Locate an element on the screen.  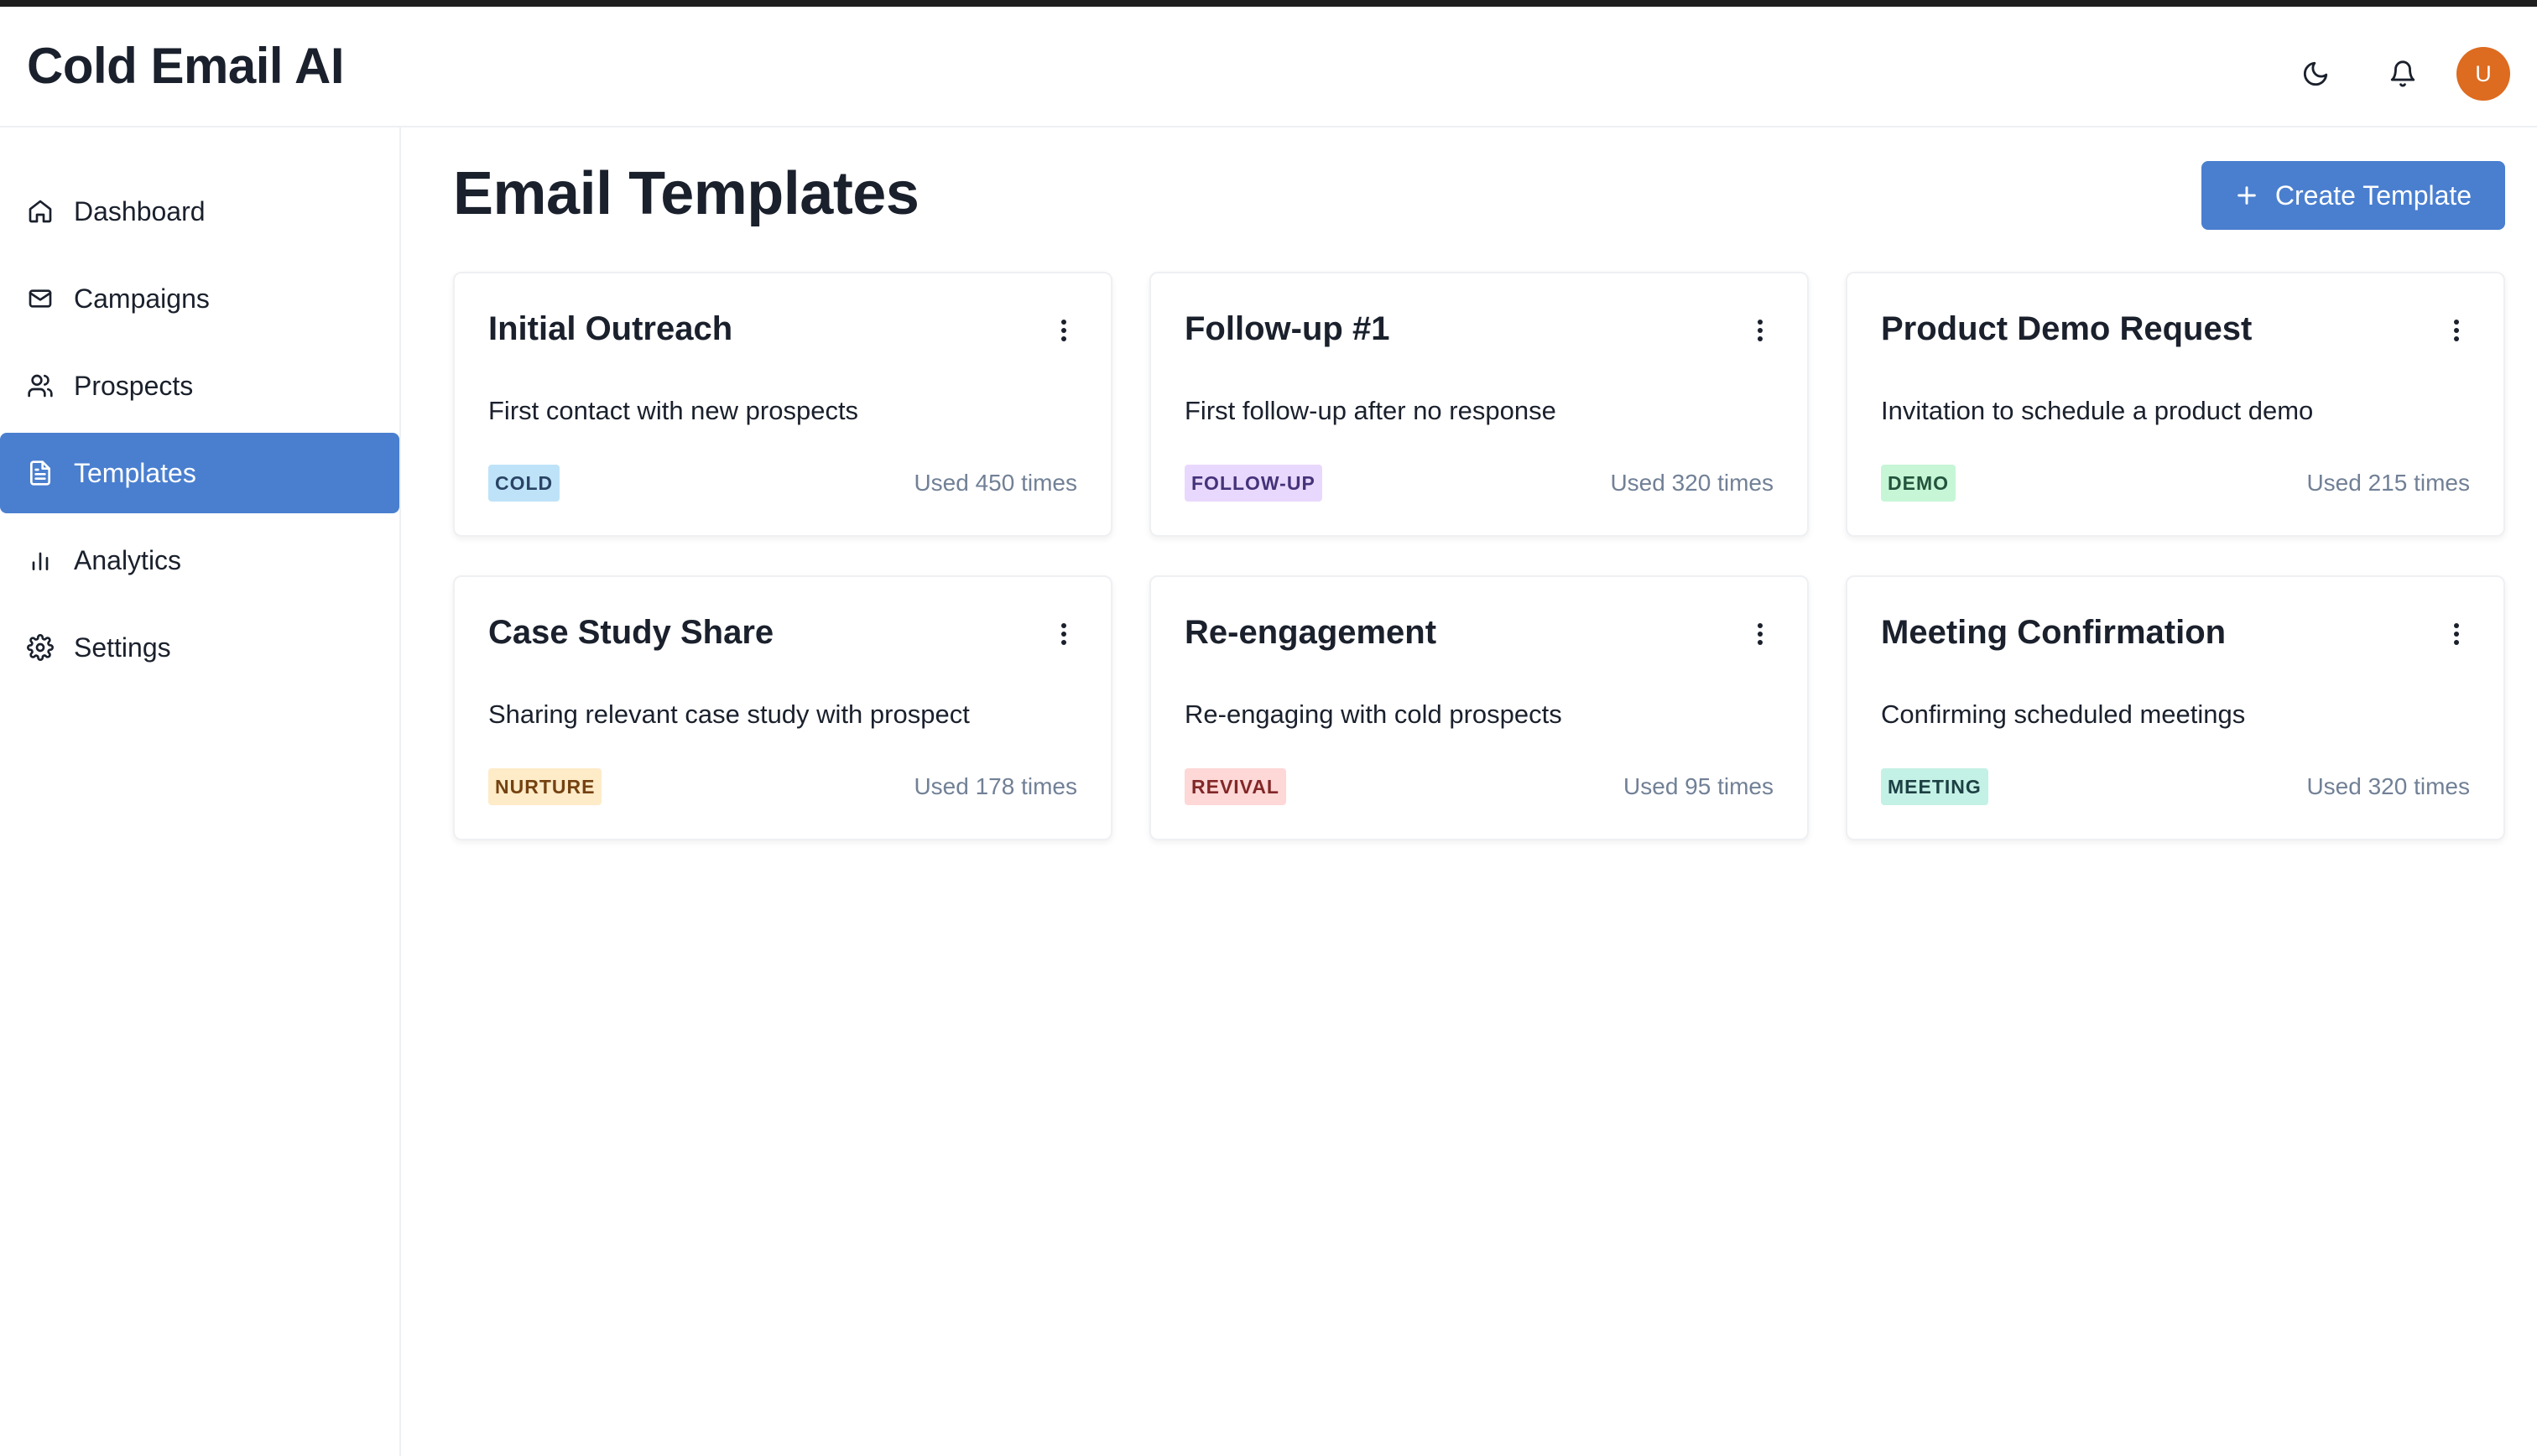
bell-icon is located at coordinates (2402, 73).